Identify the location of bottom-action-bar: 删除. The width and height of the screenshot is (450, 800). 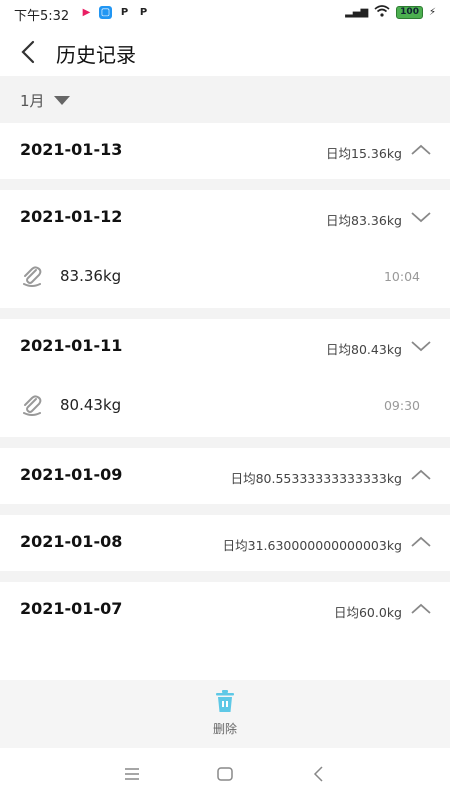
(225, 714).